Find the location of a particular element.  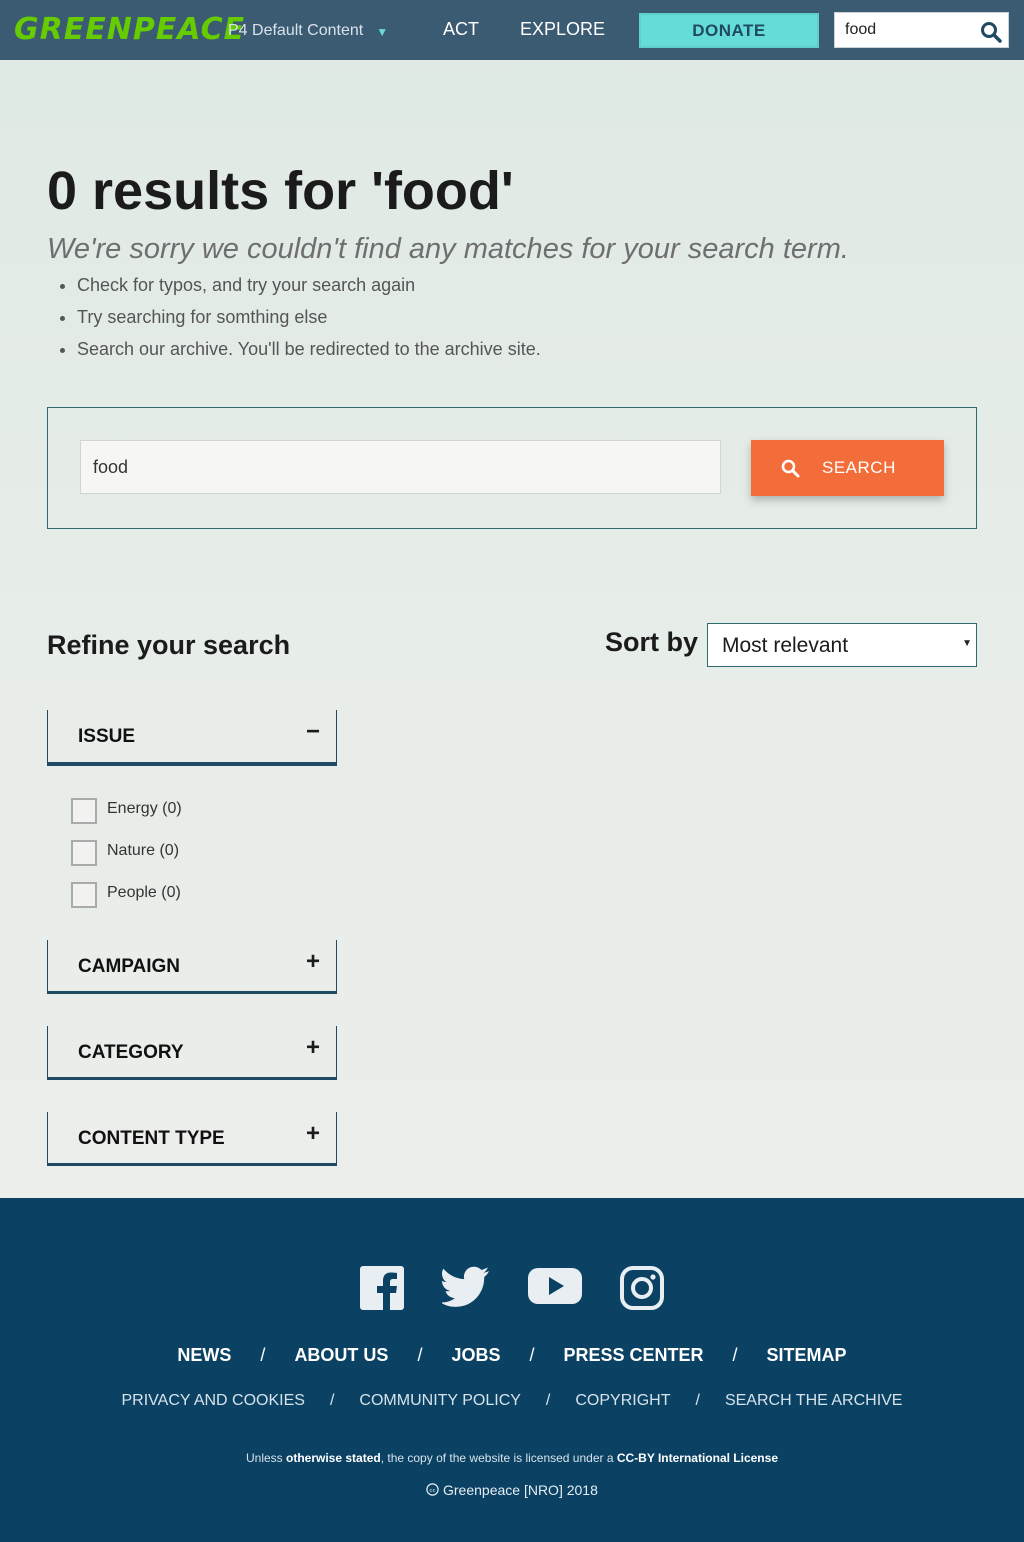

filter-title: CATEGORY is located at coordinates (131, 1052).